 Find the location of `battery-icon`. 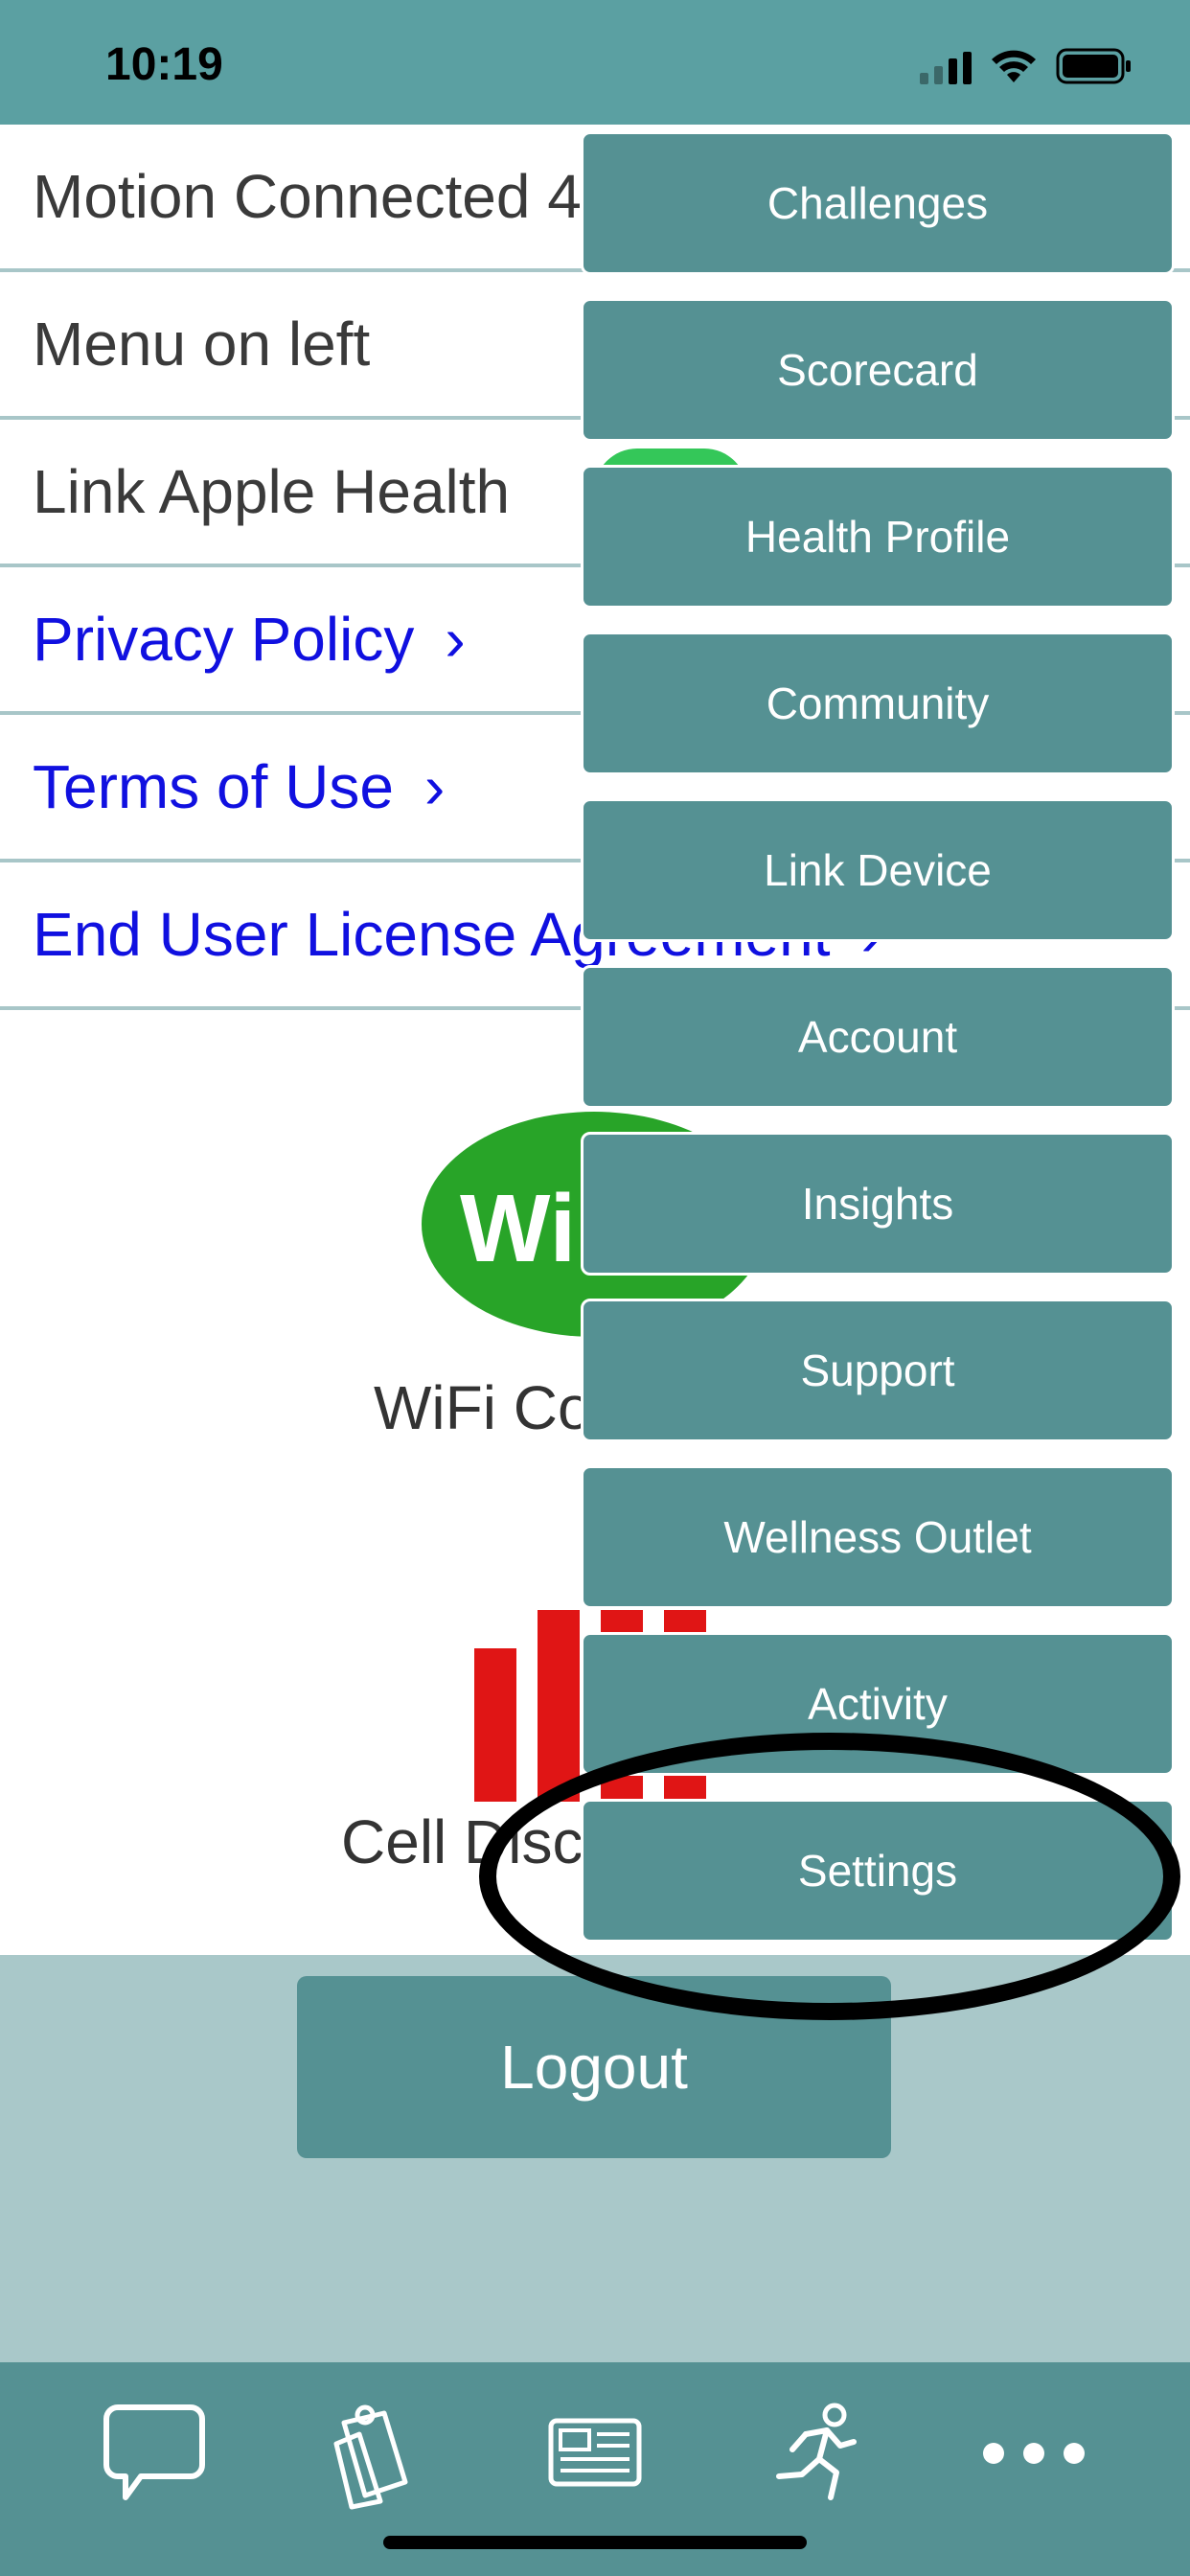

battery-icon is located at coordinates (1094, 66).